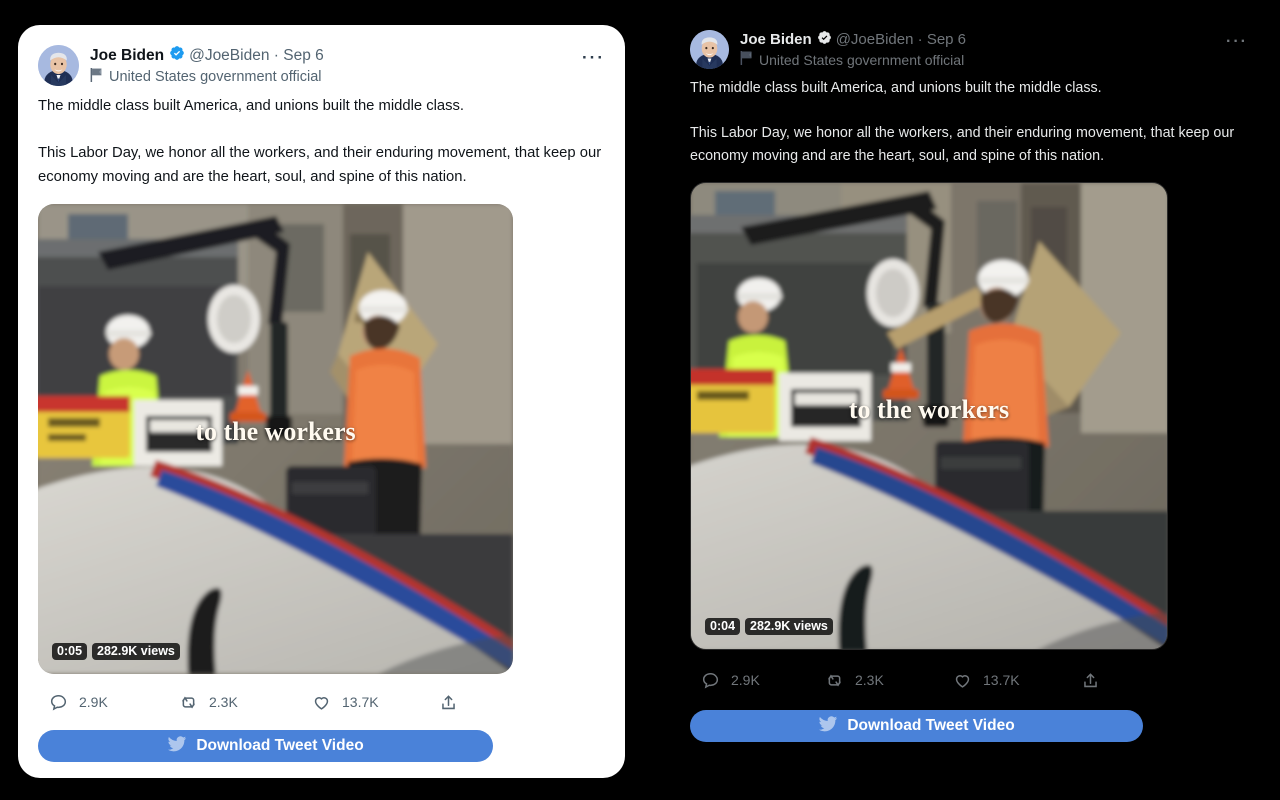 The height and width of the screenshot is (800, 1280). I want to click on tweet-actions-dark: 2.9K 2.3K 13.7K, so click(969, 680).